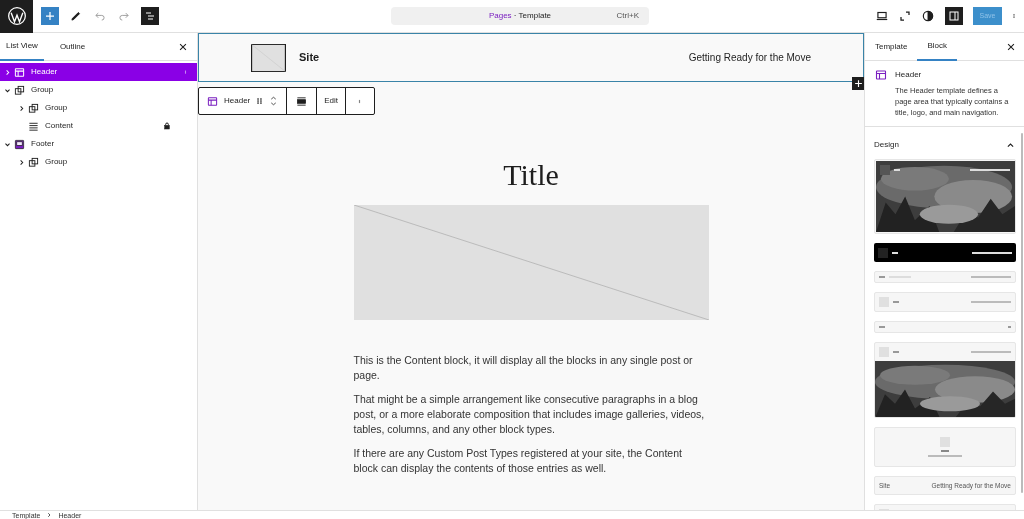 The width and height of the screenshot is (1024, 519). What do you see at coordinates (928, 16) in the screenshot?
I see `contrast-icon` at bounding box center [928, 16].